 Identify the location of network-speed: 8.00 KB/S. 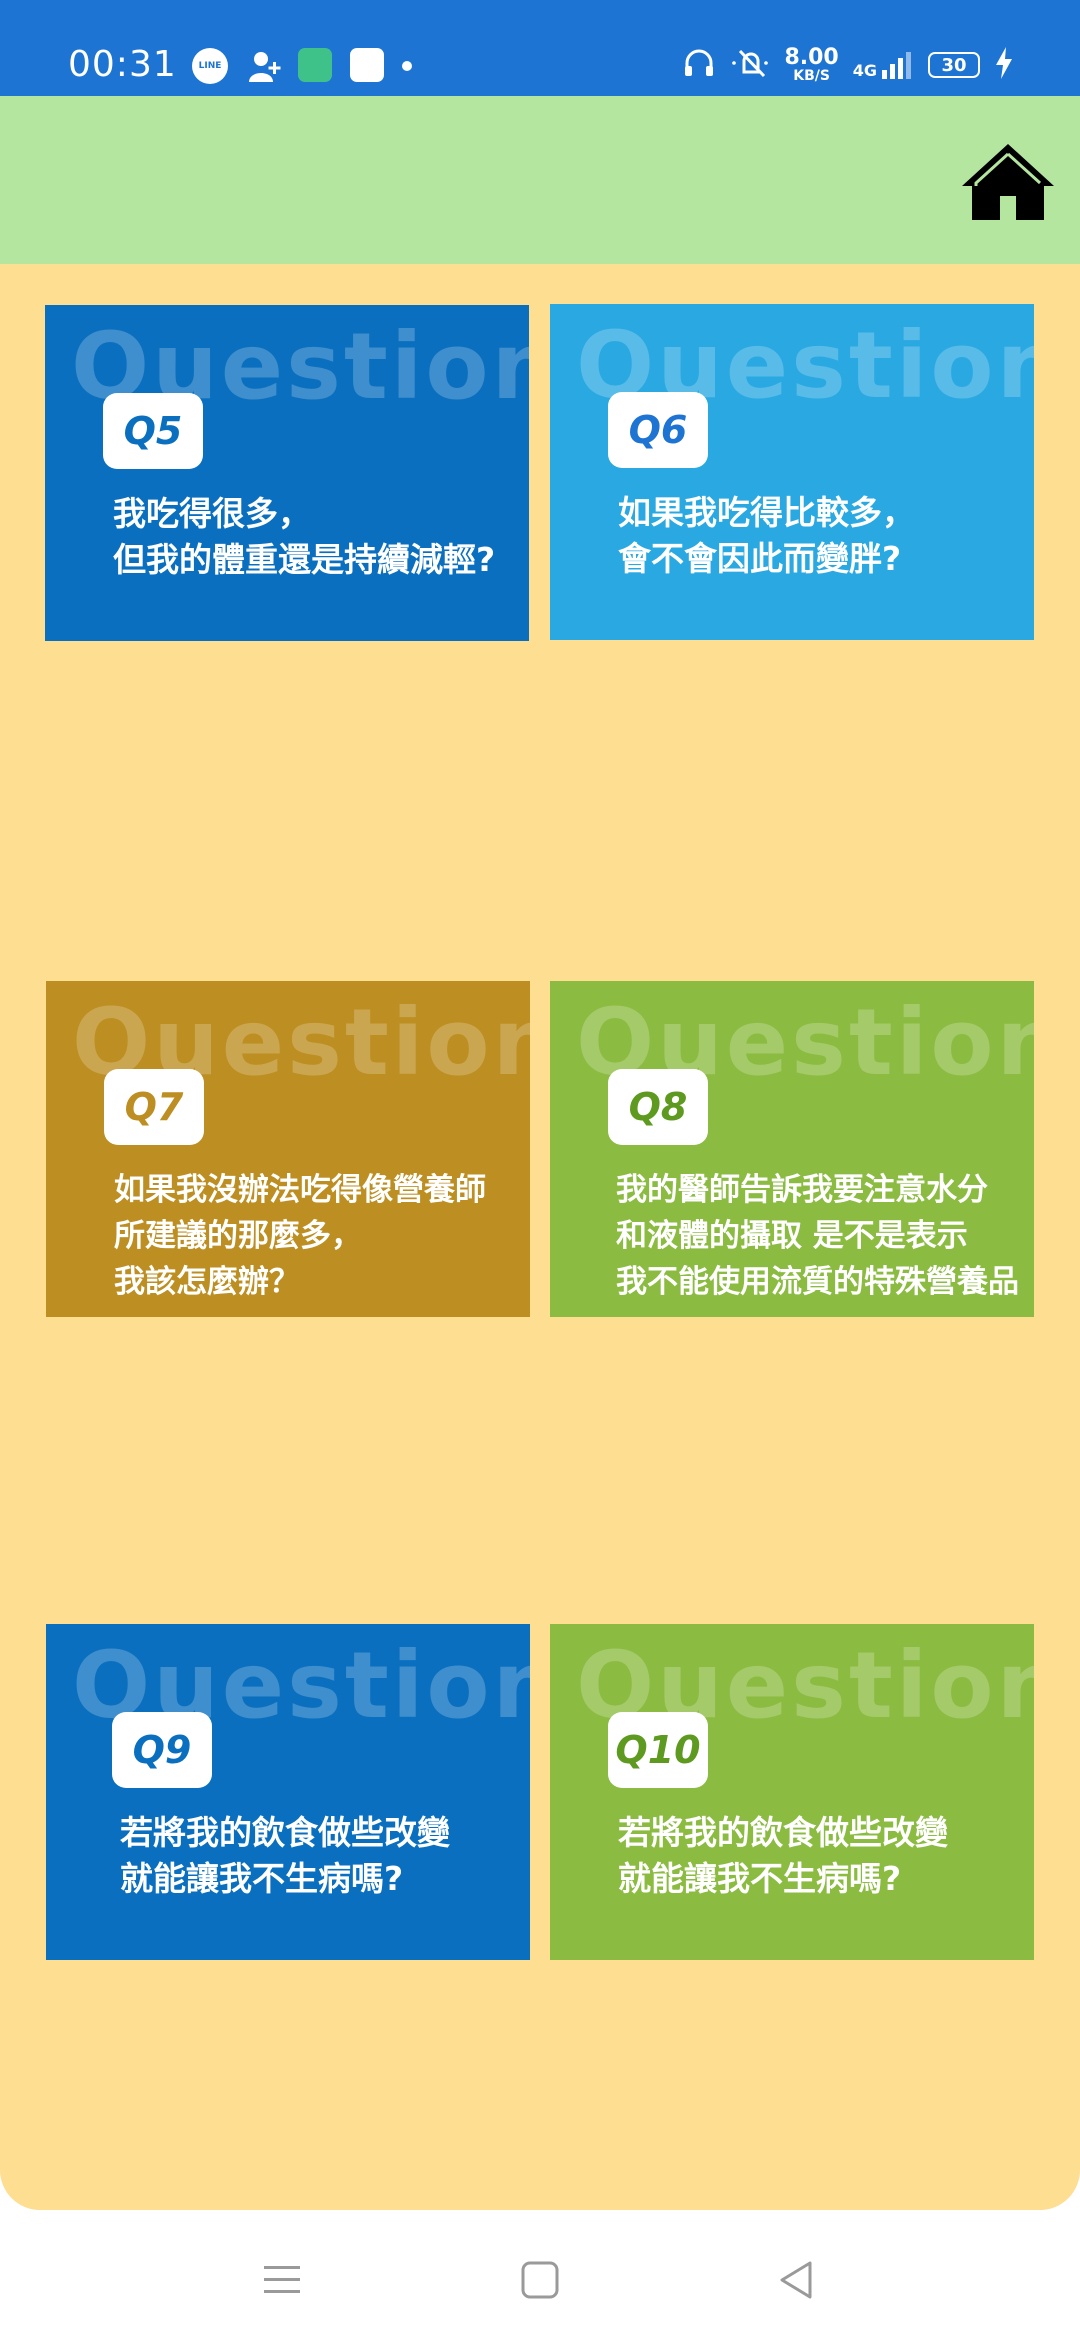
(811, 64).